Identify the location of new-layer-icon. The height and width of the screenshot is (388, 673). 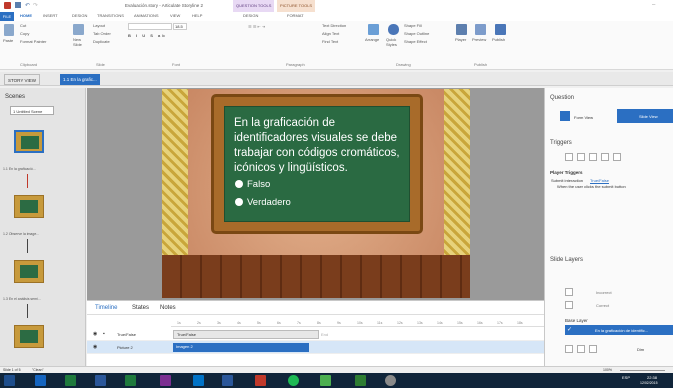
(569, 349).